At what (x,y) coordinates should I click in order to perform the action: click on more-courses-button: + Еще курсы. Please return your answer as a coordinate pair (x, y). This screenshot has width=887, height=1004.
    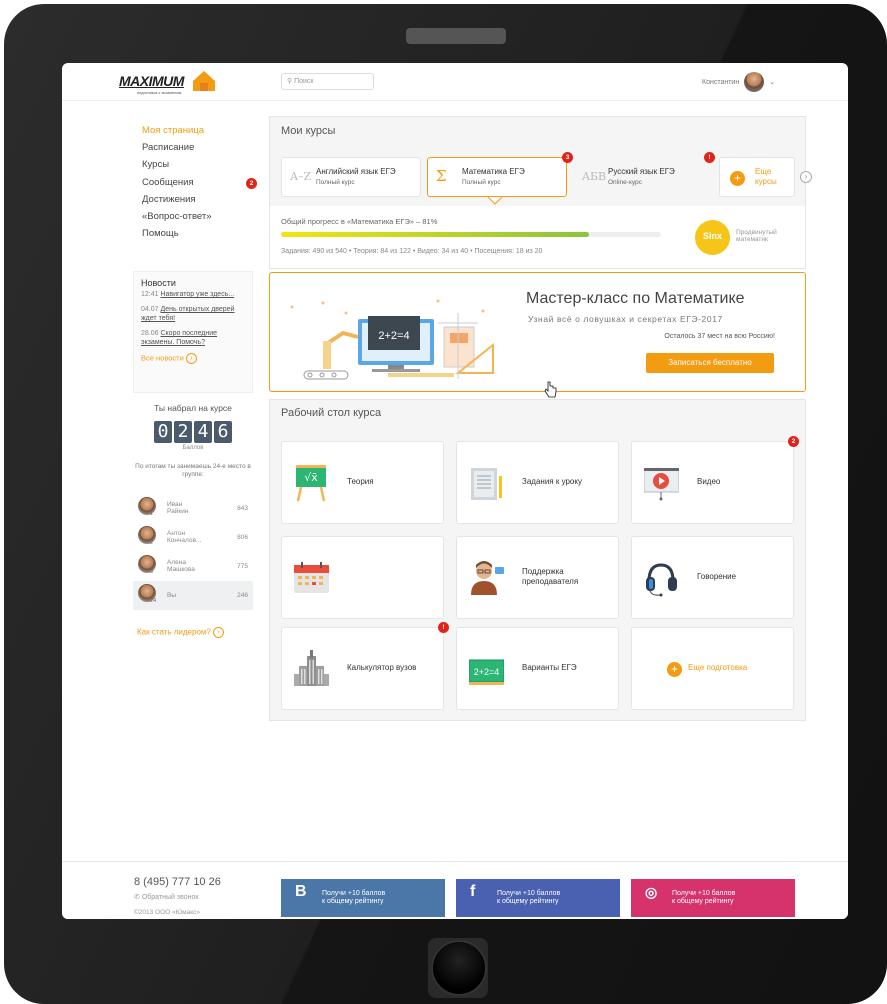
    Looking at the image, I should click on (757, 177).